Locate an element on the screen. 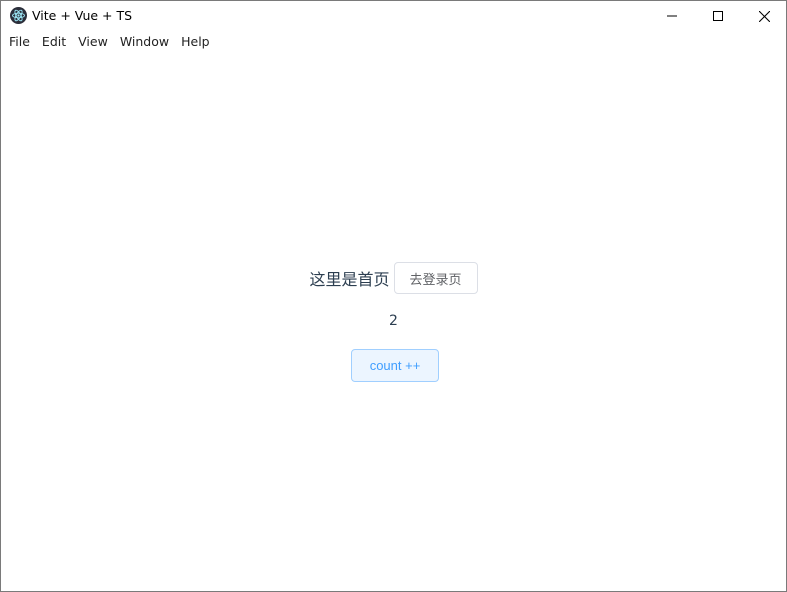  minimize-button is located at coordinates (672, 16).